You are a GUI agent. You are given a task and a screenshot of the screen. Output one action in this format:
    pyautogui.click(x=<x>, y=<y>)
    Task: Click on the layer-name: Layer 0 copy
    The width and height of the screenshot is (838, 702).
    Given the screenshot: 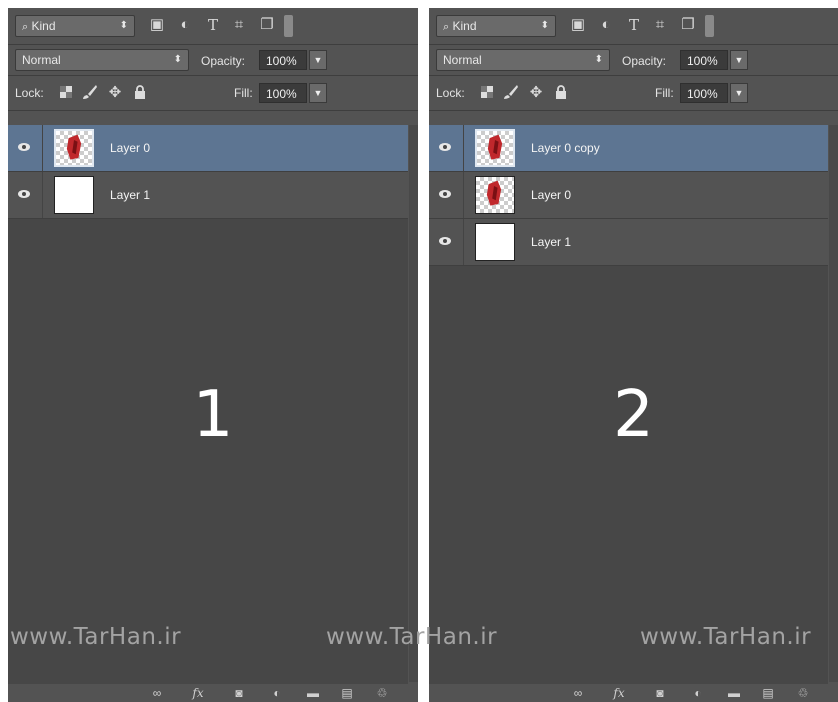 What is the action you would take?
    pyautogui.click(x=565, y=148)
    